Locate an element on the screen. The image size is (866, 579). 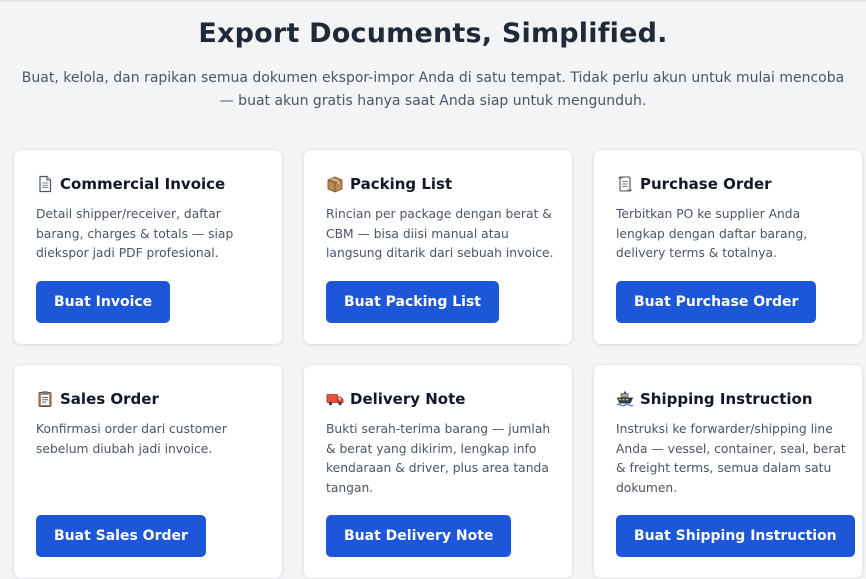
card-header: Packing List is located at coordinates (389, 184).